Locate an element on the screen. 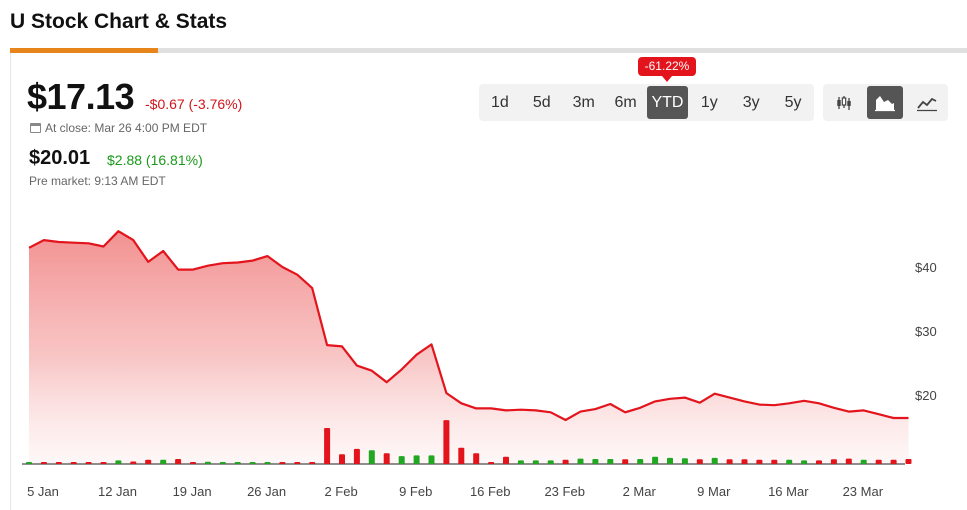 The width and height of the screenshot is (967, 510). x-tick-label: 23 Feb is located at coordinates (564, 491).